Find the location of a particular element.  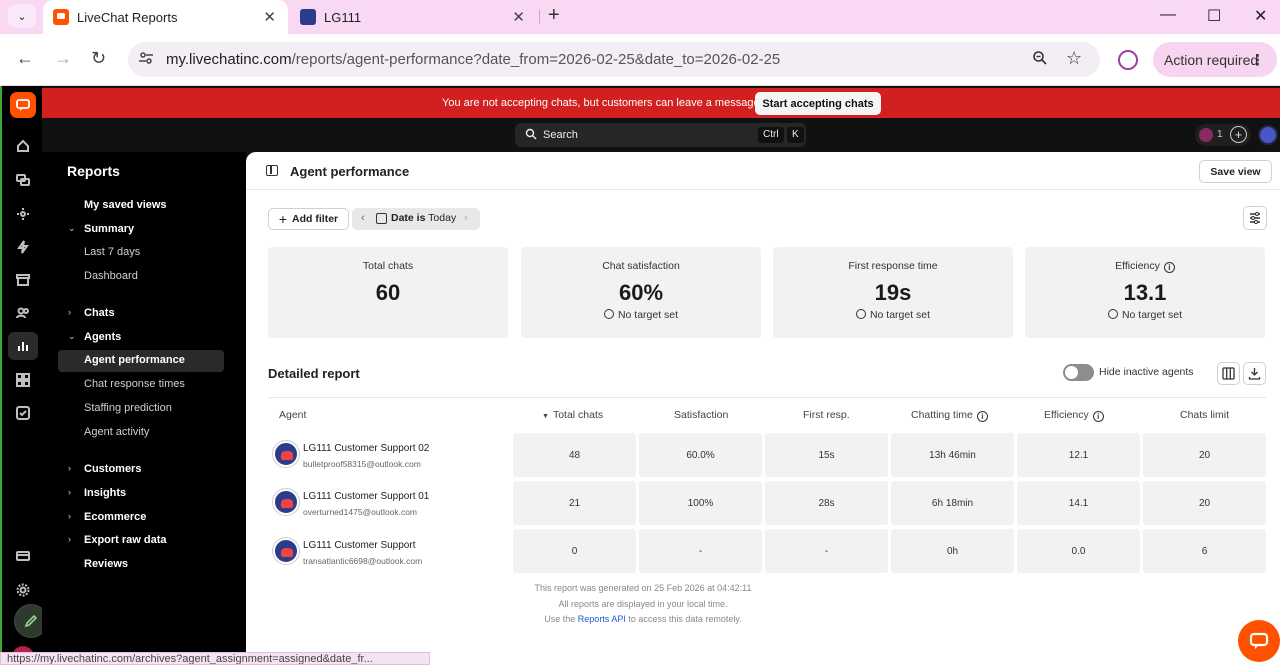

reload-icon: ↻ is located at coordinates (98, 58).